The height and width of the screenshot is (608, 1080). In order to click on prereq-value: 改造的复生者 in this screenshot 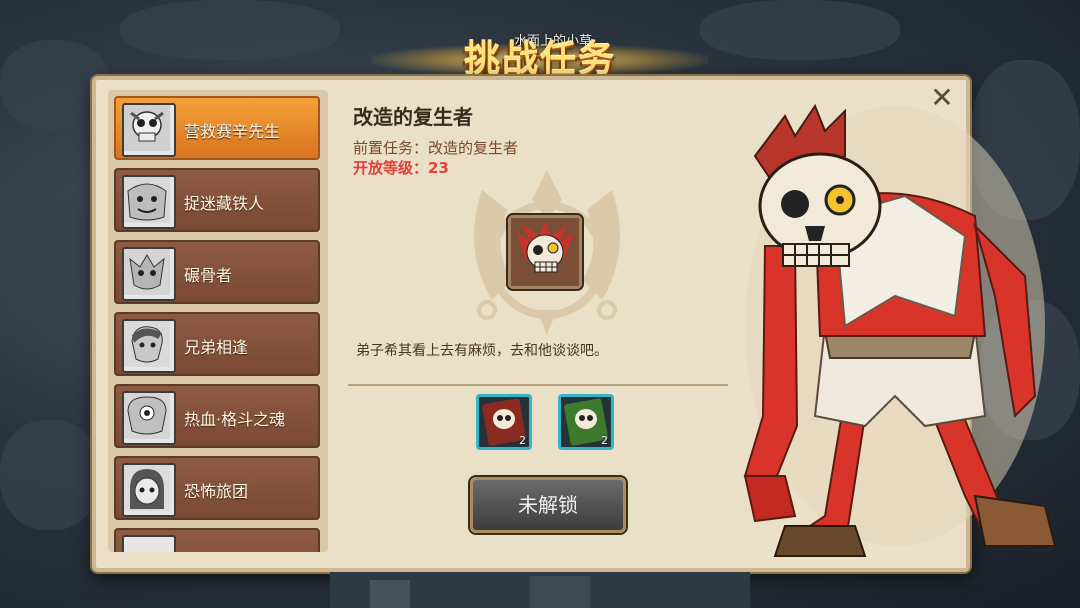, I will do `click(473, 148)`.